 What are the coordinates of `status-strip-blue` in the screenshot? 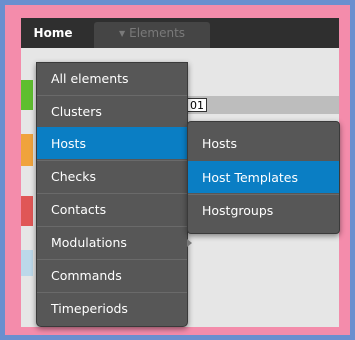 It's located at (27, 263).